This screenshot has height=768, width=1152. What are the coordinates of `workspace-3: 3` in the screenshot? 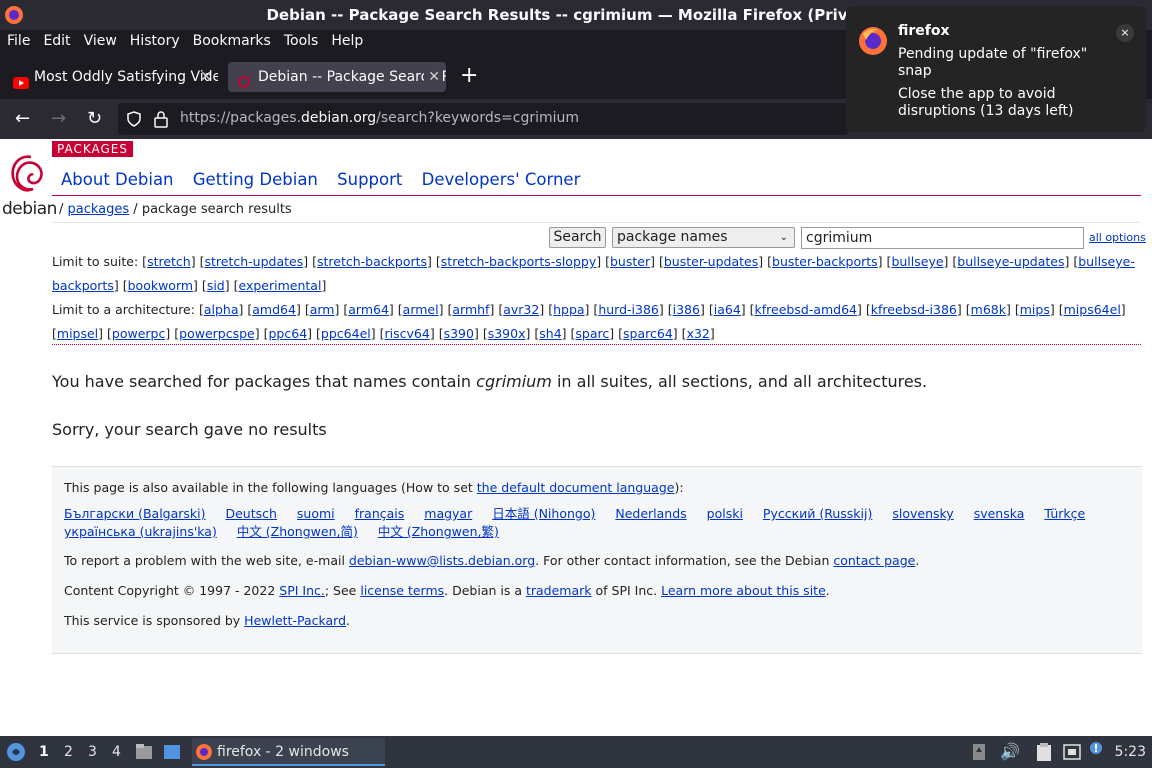 It's located at (92, 752).